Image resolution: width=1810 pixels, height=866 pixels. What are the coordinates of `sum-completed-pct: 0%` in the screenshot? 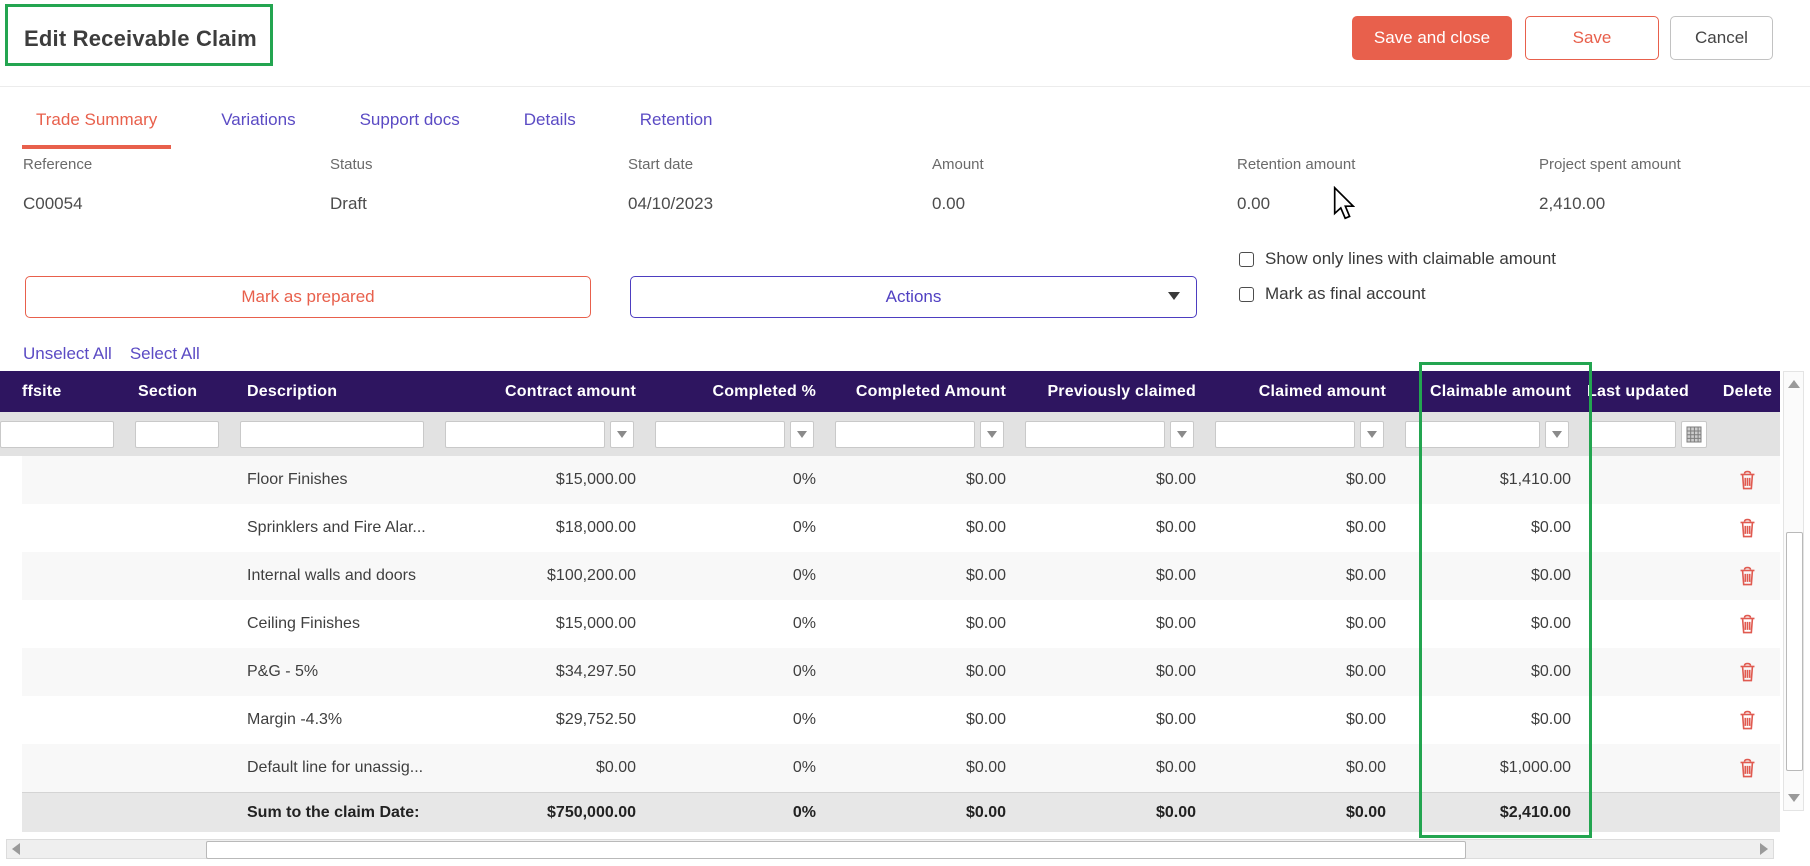 It's located at (804, 812).